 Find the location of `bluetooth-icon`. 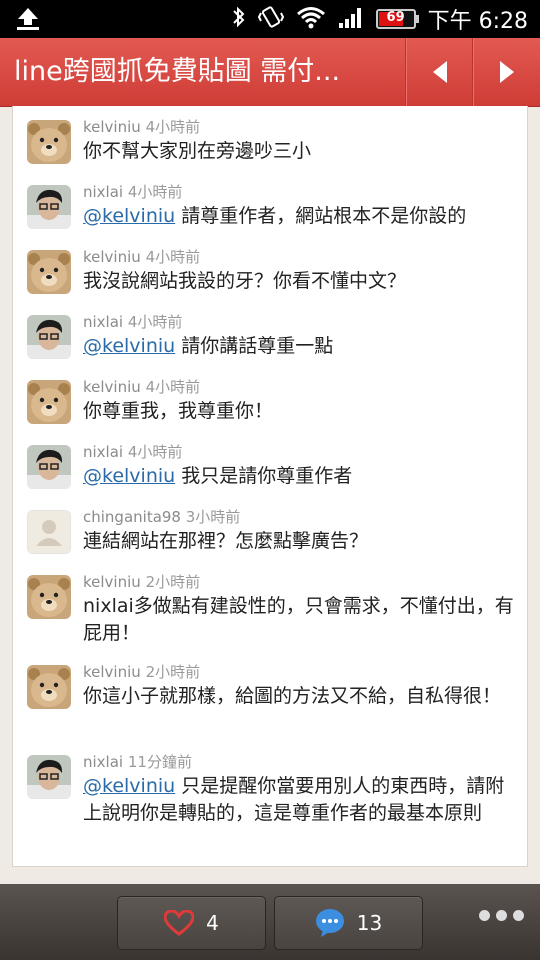

bluetooth-icon is located at coordinates (239, 19).